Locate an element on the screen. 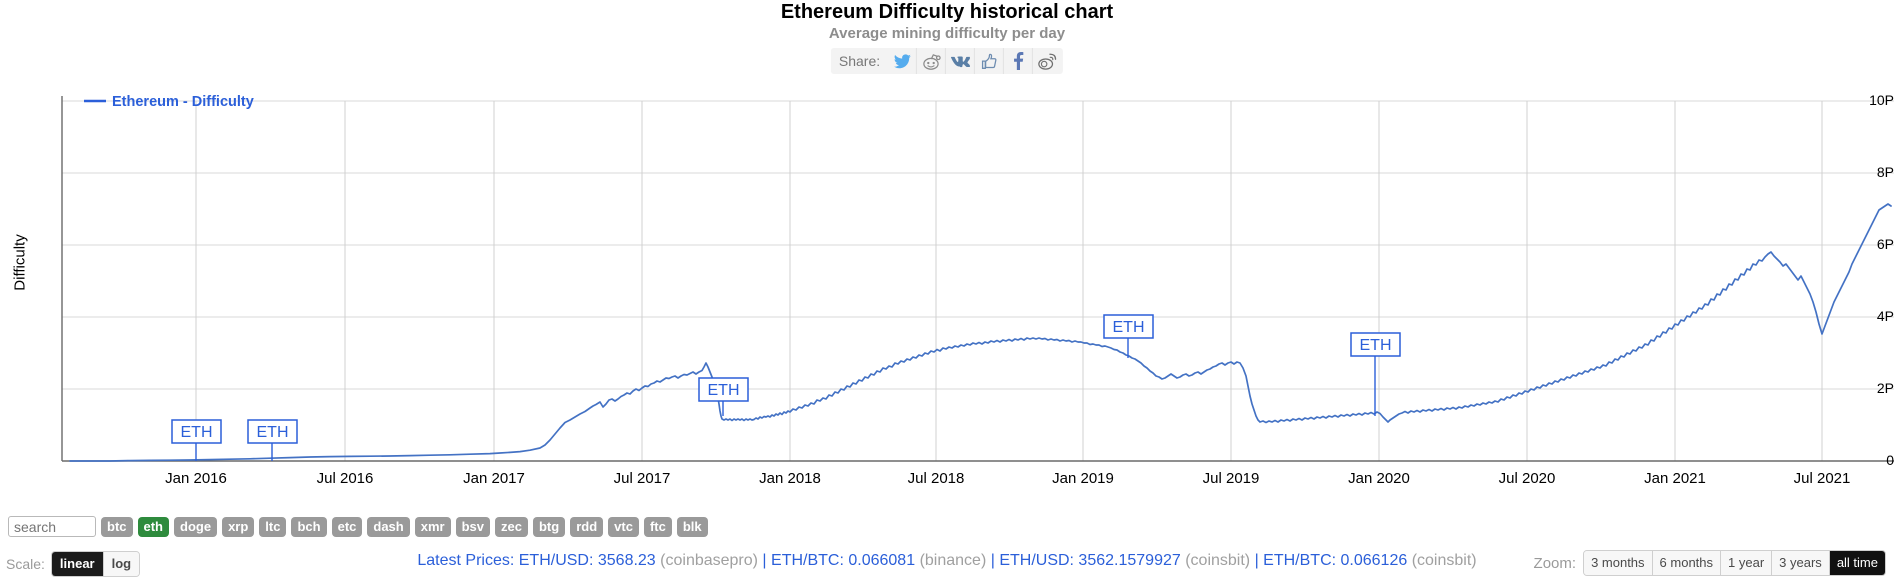  price-pair: ETH/BTC: 0.066126 is located at coordinates (1335, 560).